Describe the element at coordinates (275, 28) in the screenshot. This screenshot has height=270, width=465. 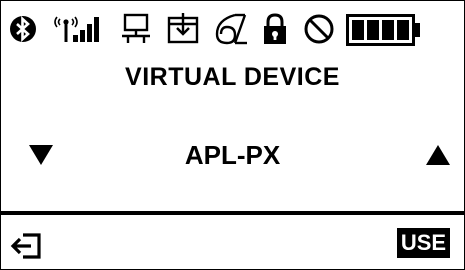
I see `lock-icon` at that location.